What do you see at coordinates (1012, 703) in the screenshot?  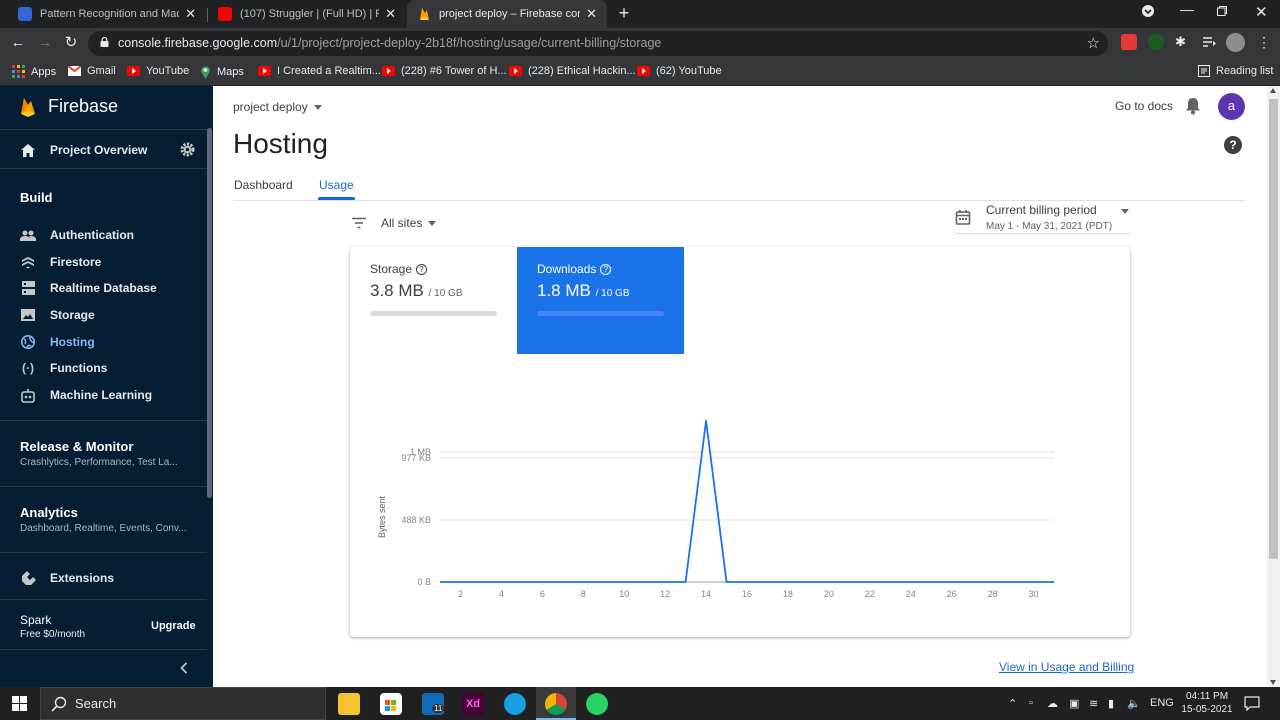 I see `tray-overflow-chevron-icon: ⌃` at bounding box center [1012, 703].